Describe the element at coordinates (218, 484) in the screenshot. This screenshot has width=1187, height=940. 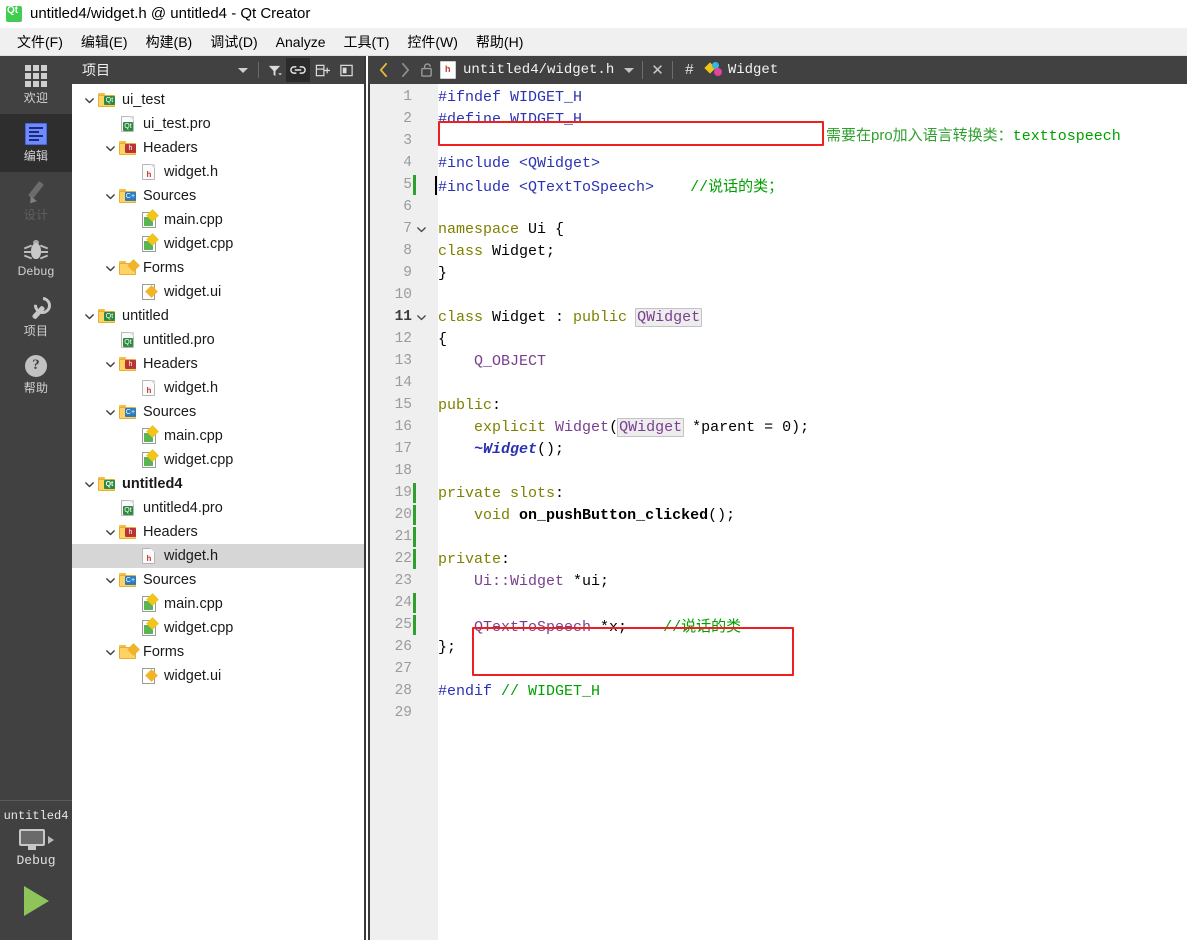
I see `tree-item: Qt untitled4` at that location.